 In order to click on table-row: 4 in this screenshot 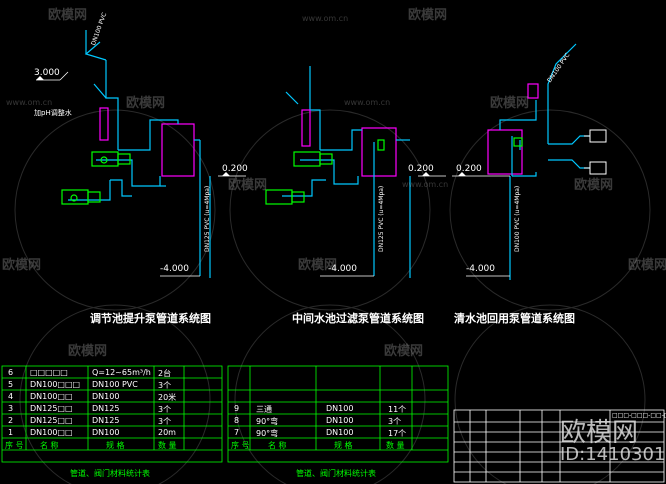, I will do `click(11, 396)`.